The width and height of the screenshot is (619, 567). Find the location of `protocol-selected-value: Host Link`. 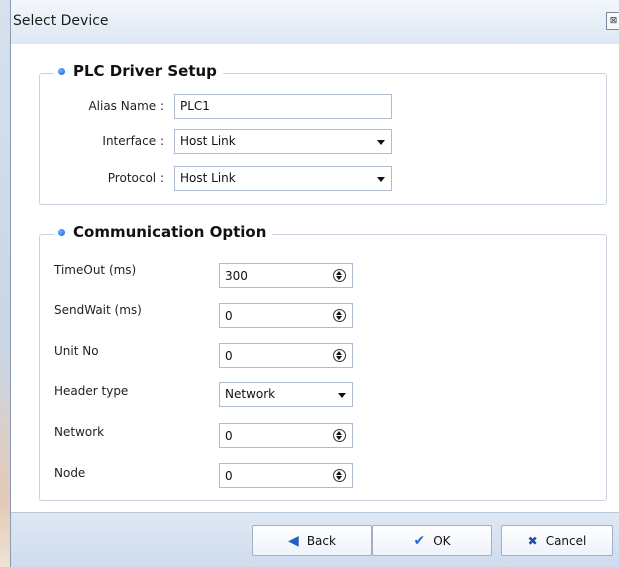

protocol-selected-value: Host Link is located at coordinates (208, 178).